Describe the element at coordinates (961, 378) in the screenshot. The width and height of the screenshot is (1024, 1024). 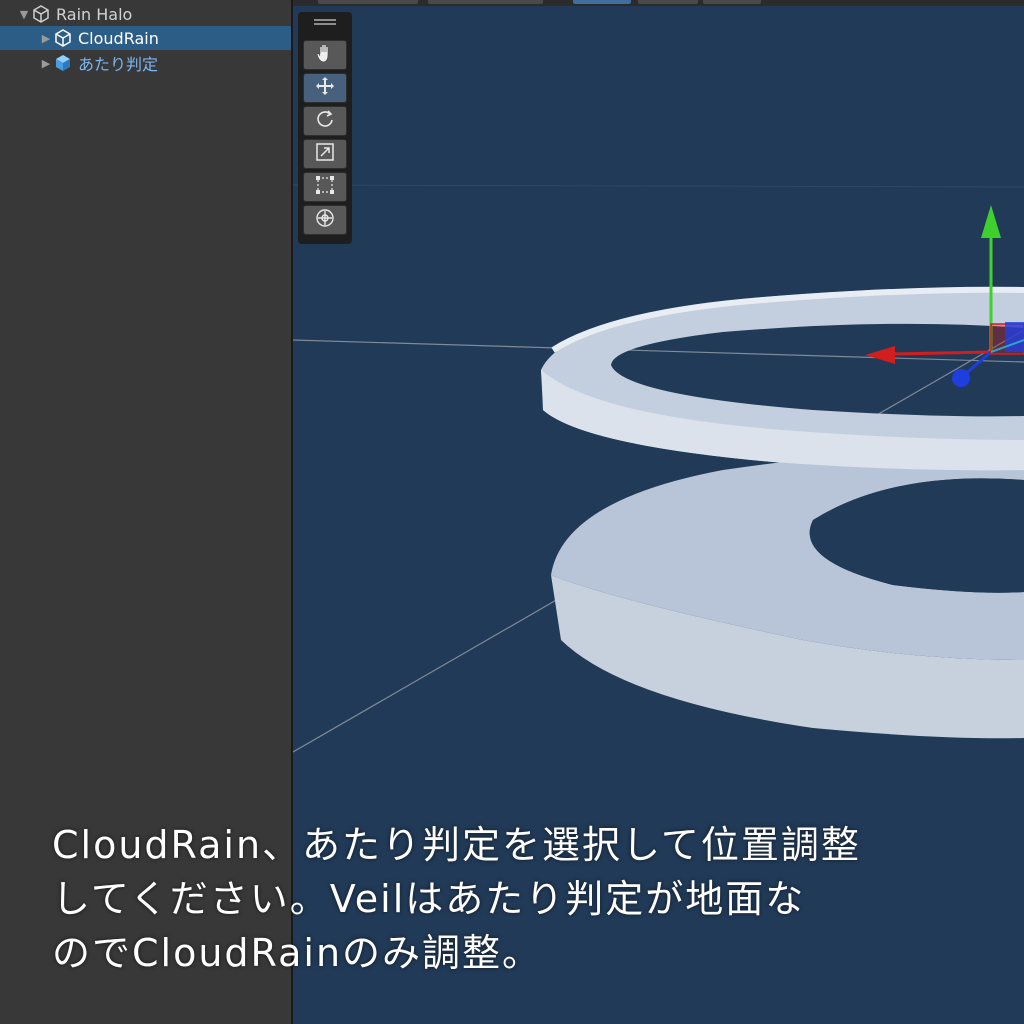
I see `gizmo-z-handle-icon` at that location.